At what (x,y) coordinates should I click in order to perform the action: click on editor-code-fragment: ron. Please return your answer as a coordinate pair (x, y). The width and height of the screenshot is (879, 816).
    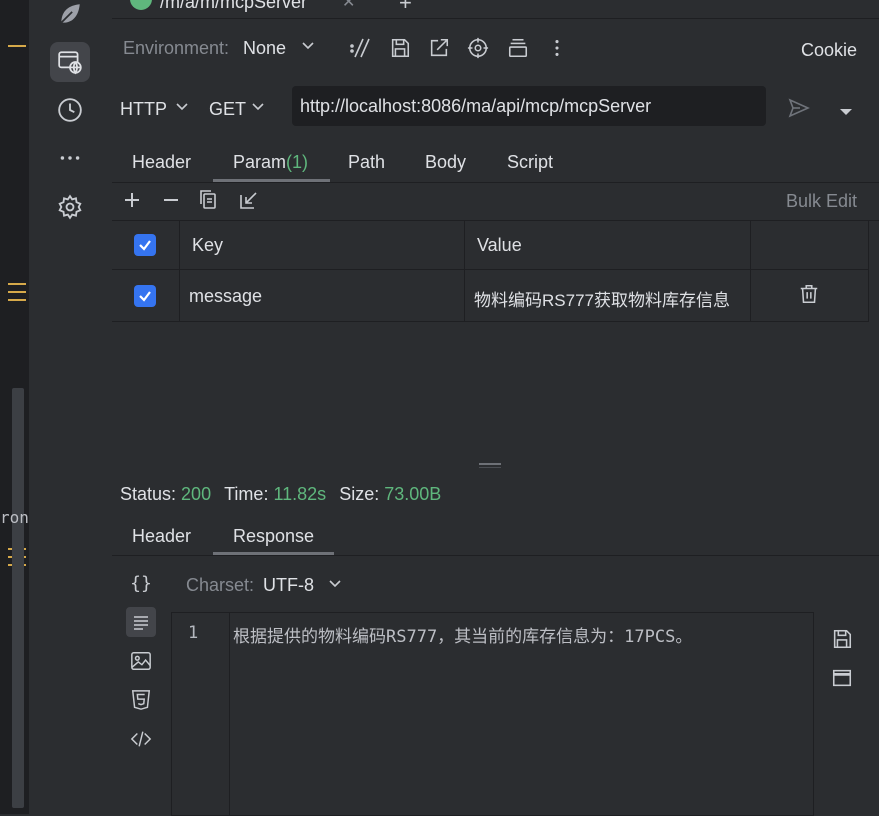
    Looking at the image, I should click on (14, 517).